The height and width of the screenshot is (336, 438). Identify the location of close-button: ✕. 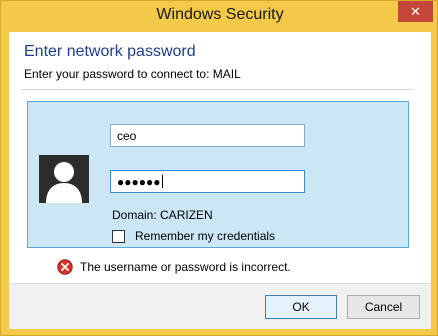
(415, 11).